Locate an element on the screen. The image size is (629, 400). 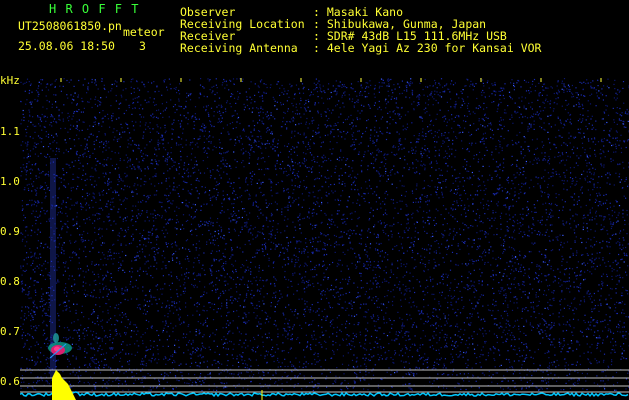
y-tick-label: 0.7 is located at coordinates (10, 331).